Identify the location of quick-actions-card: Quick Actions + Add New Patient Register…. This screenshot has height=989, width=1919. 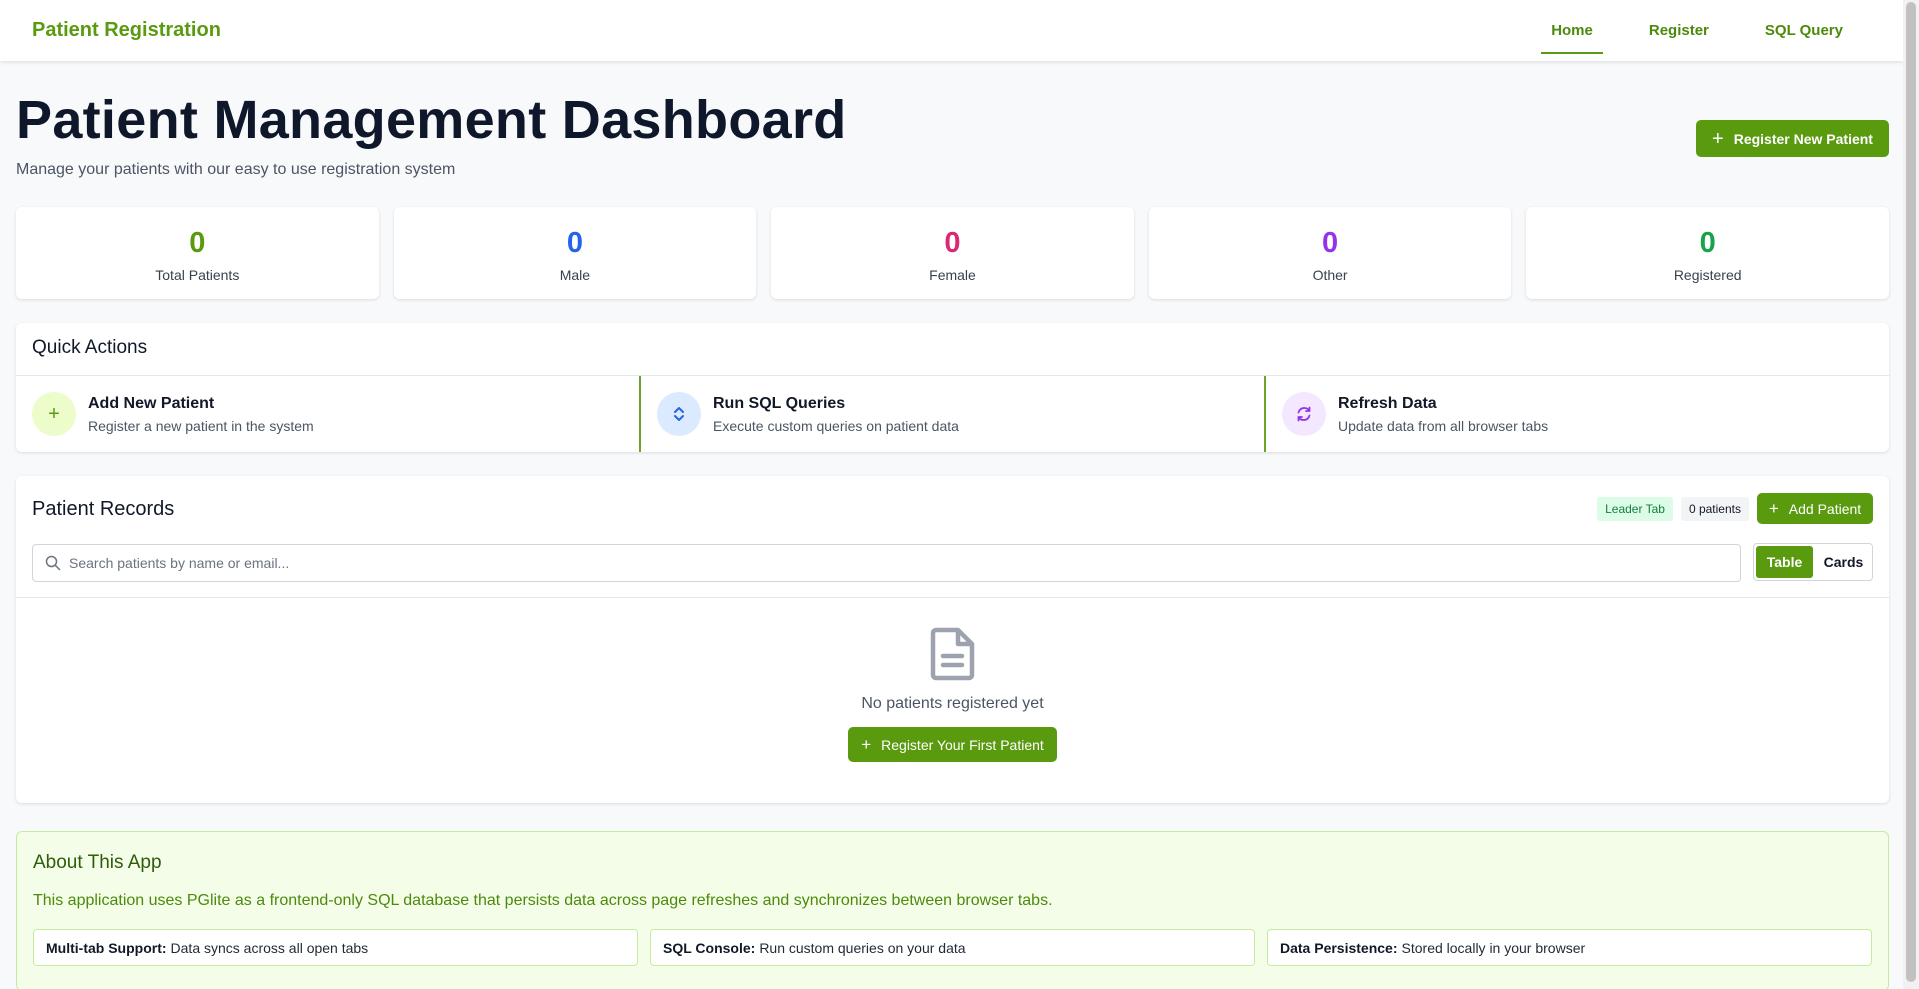
(952, 387).